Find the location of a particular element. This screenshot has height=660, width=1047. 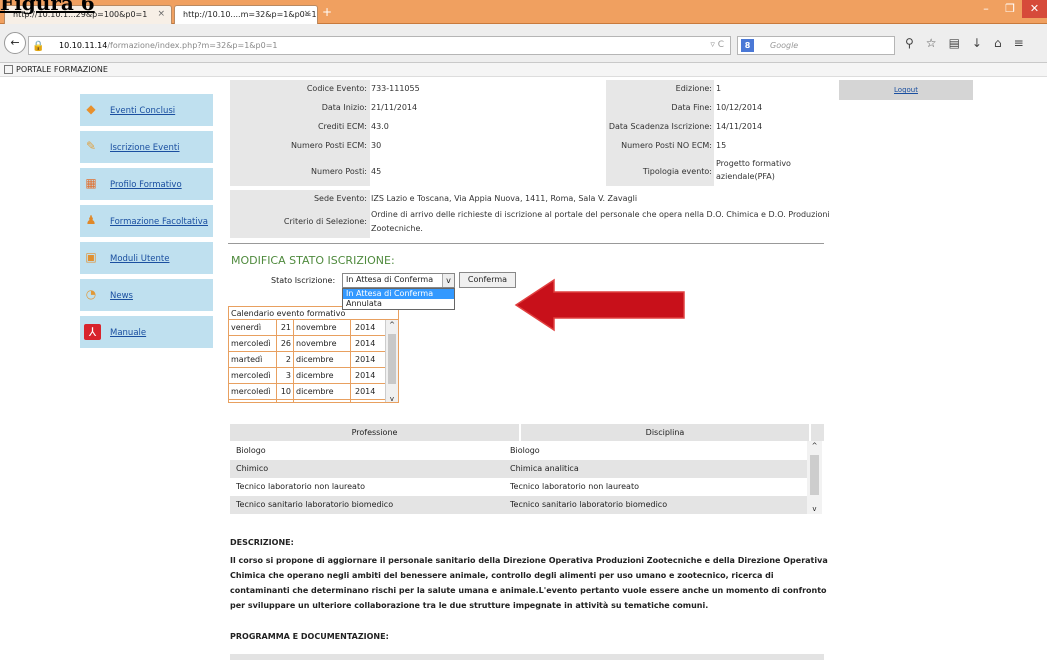

sidebar-item-formazione-facoltativa: ♟ Formazione Facoltativa is located at coordinates (146, 222).